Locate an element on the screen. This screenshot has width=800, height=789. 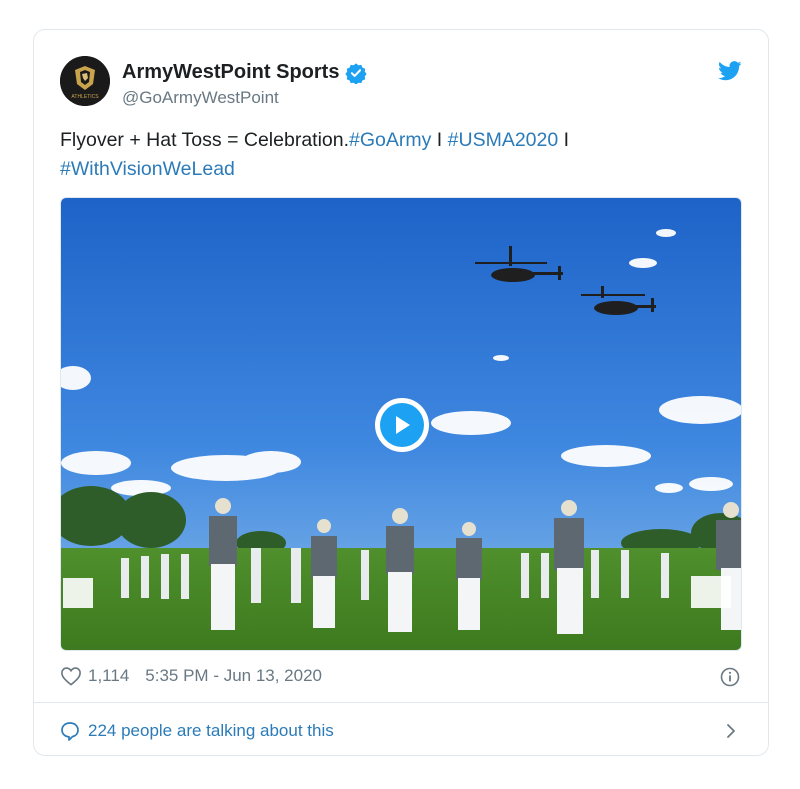
like-button: 1,114 is located at coordinates (94, 676).